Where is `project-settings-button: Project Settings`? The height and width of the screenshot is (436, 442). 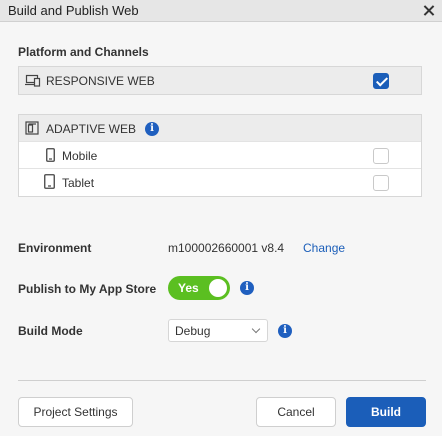 project-settings-button: Project Settings is located at coordinates (75, 412).